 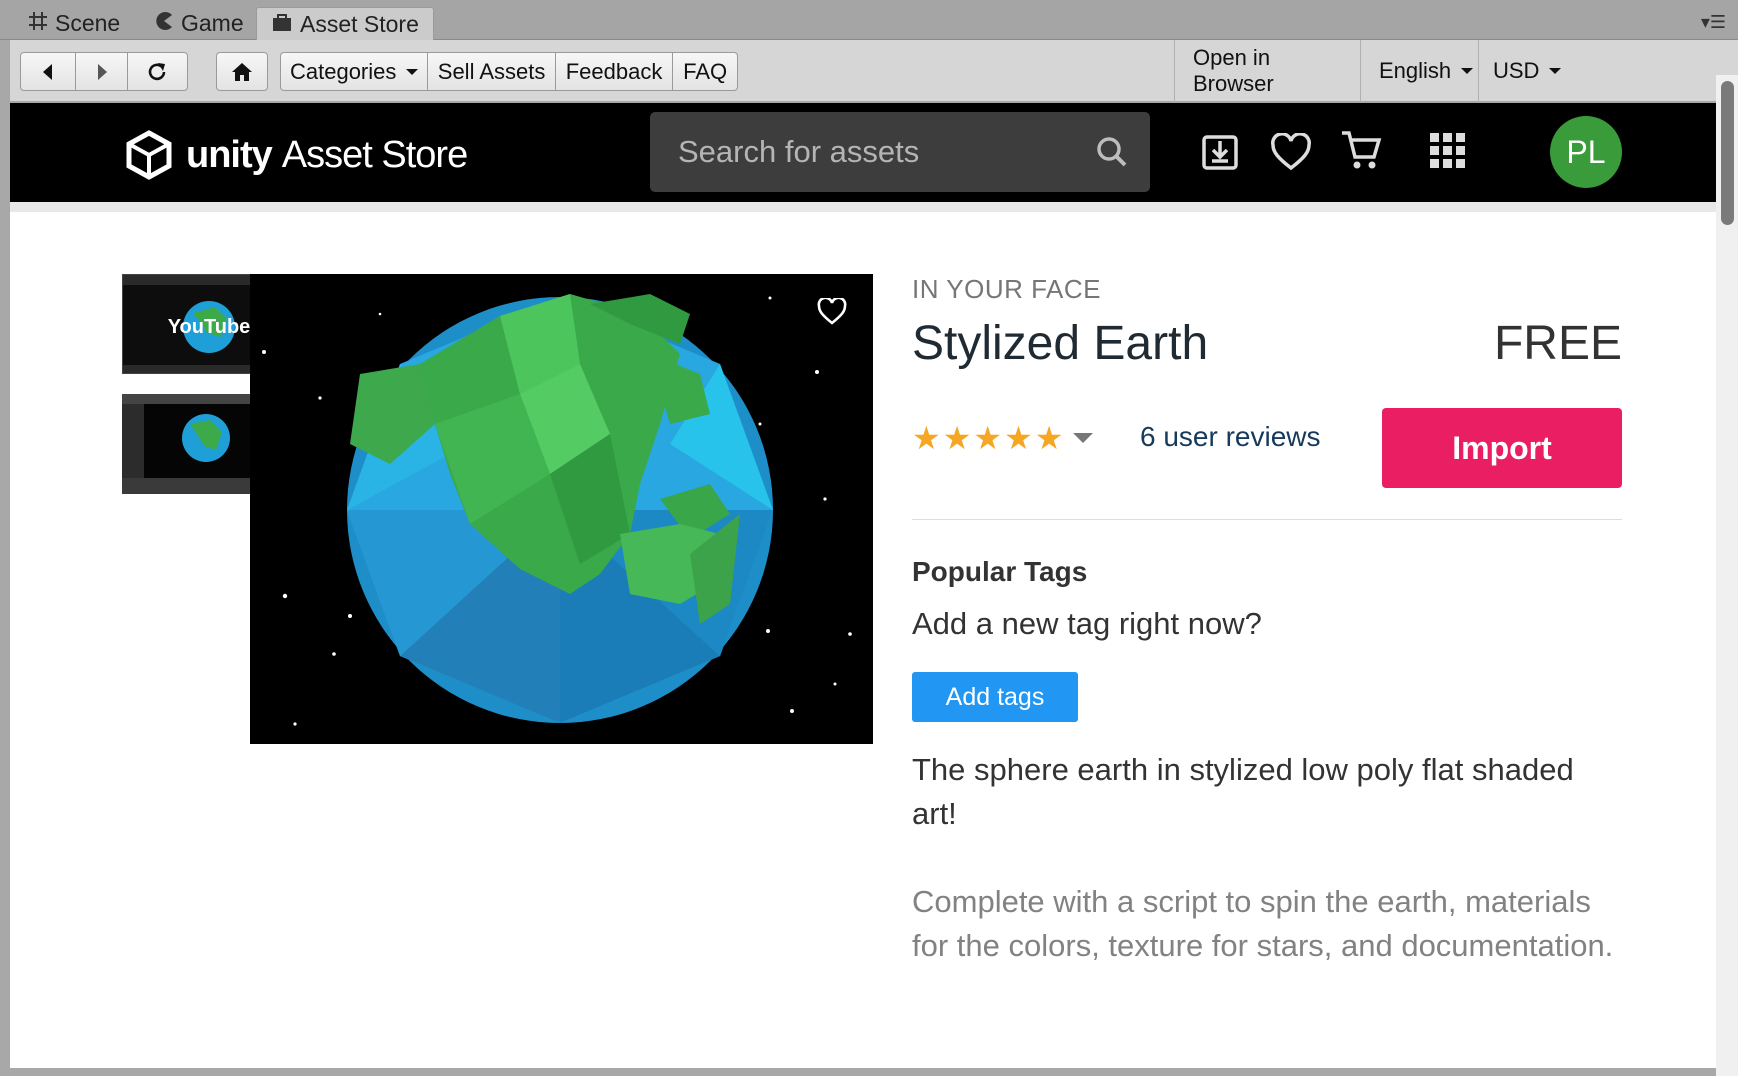 What do you see at coordinates (1000, 571) in the screenshot?
I see `popular-tags-heading: Popular Tags` at bounding box center [1000, 571].